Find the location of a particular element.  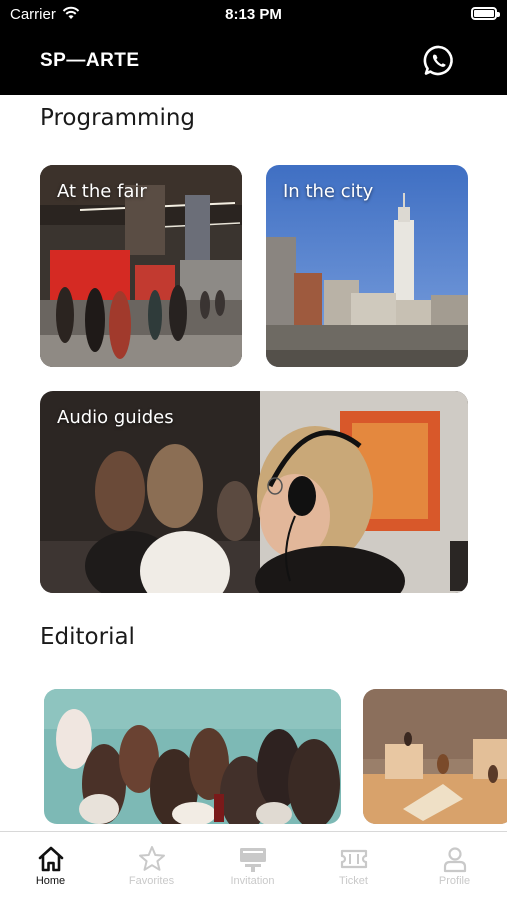

clock: 8:13 PM is located at coordinates (253, 14).